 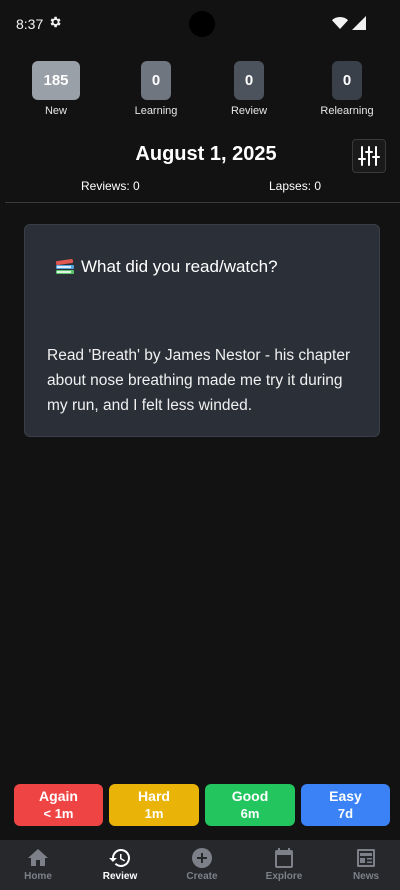 What do you see at coordinates (284, 858) in the screenshot?
I see `calendar-icon` at bounding box center [284, 858].